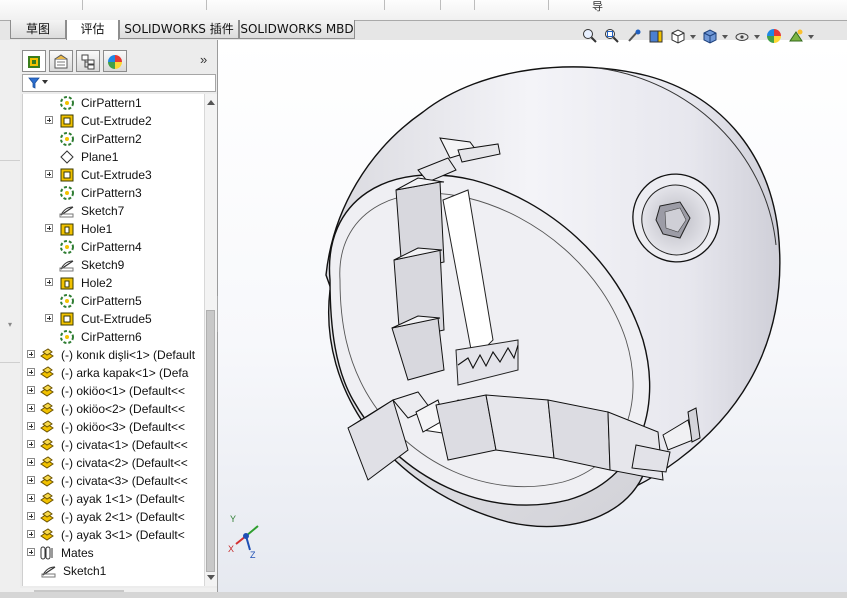 The width and height of the screenshot is (847, 598). I want to click on feature-tree-item: (-) konık dişli<1> (Default, so click(113, 355).